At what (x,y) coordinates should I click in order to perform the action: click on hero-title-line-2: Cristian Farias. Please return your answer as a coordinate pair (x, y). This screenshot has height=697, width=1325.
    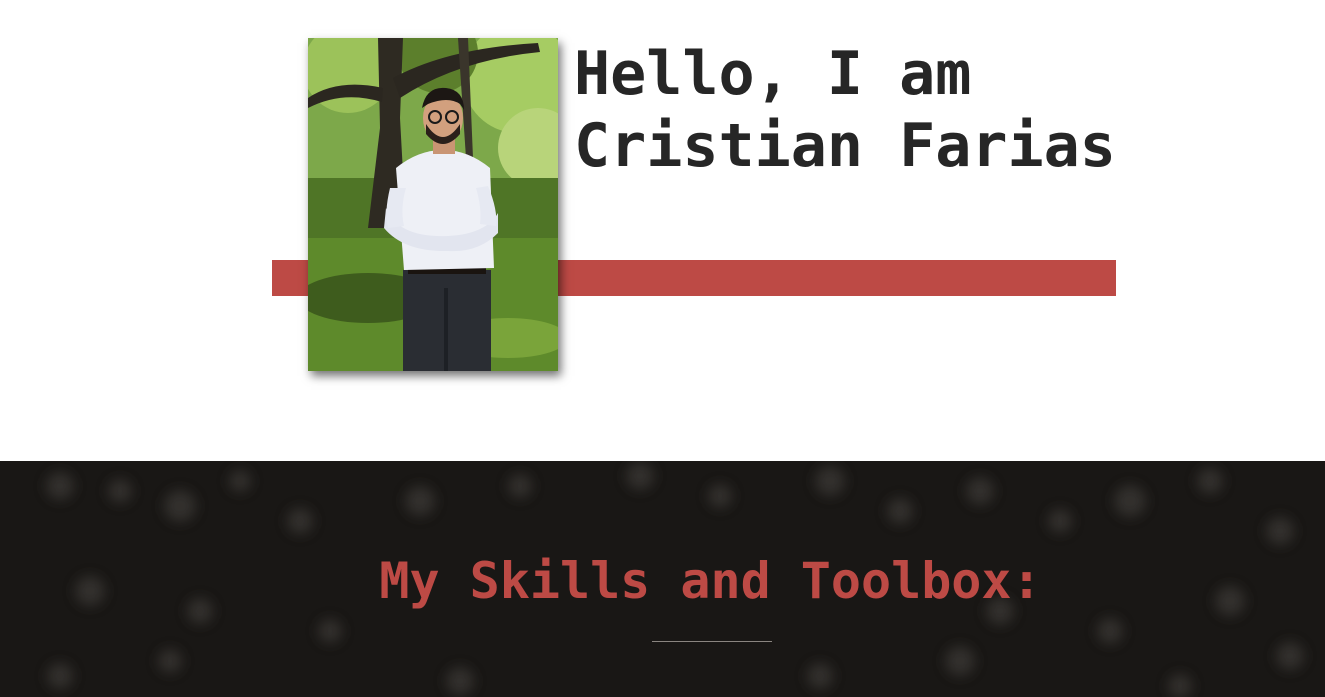
    Looking at the image, I should click on (845, 146).